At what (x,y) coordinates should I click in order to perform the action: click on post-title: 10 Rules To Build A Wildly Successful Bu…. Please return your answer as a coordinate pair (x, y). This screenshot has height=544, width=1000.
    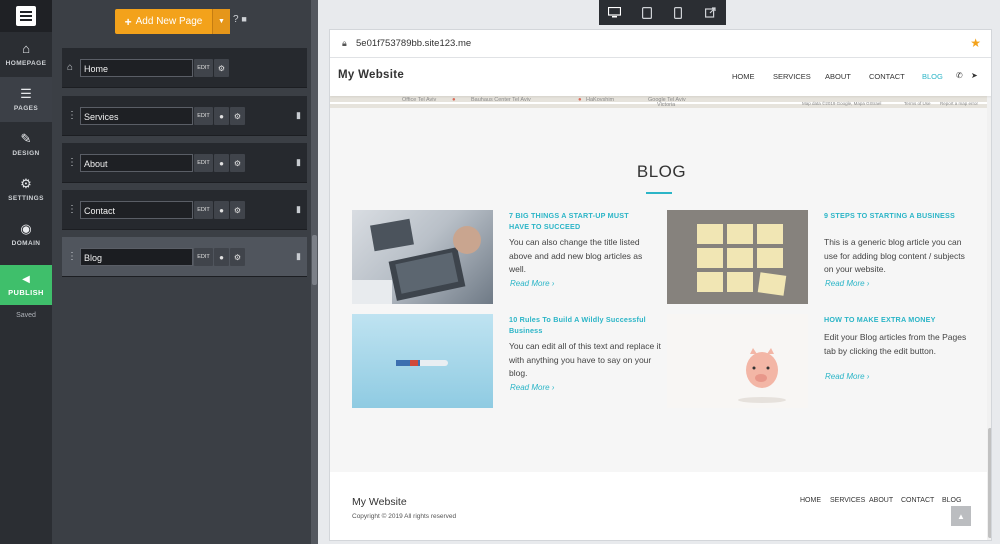
    Looking at the image, I should click on (580, 325).